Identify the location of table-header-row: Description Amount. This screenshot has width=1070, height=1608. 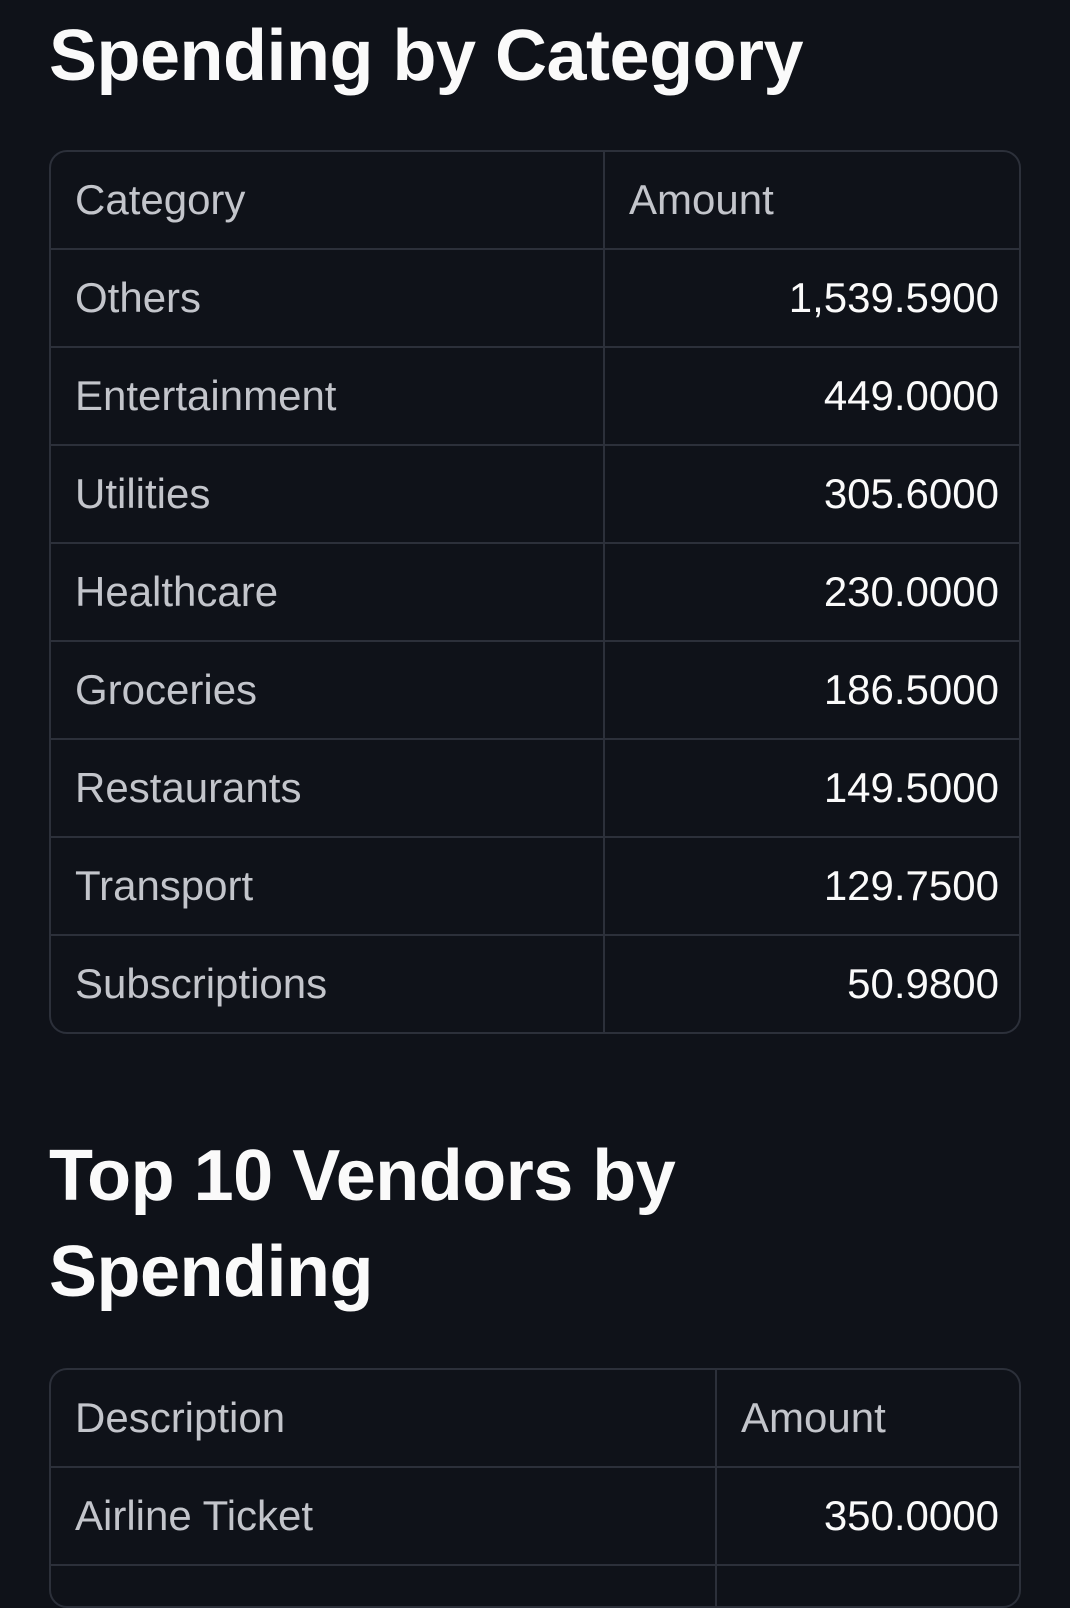
(535, 1419).